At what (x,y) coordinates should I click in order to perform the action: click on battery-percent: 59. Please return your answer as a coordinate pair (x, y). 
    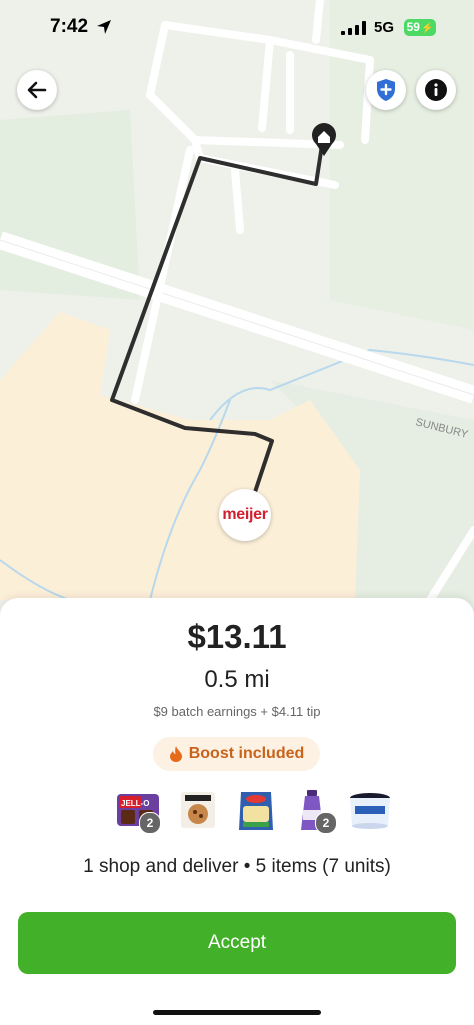
    Looking at the image, I should click on (413, 27).